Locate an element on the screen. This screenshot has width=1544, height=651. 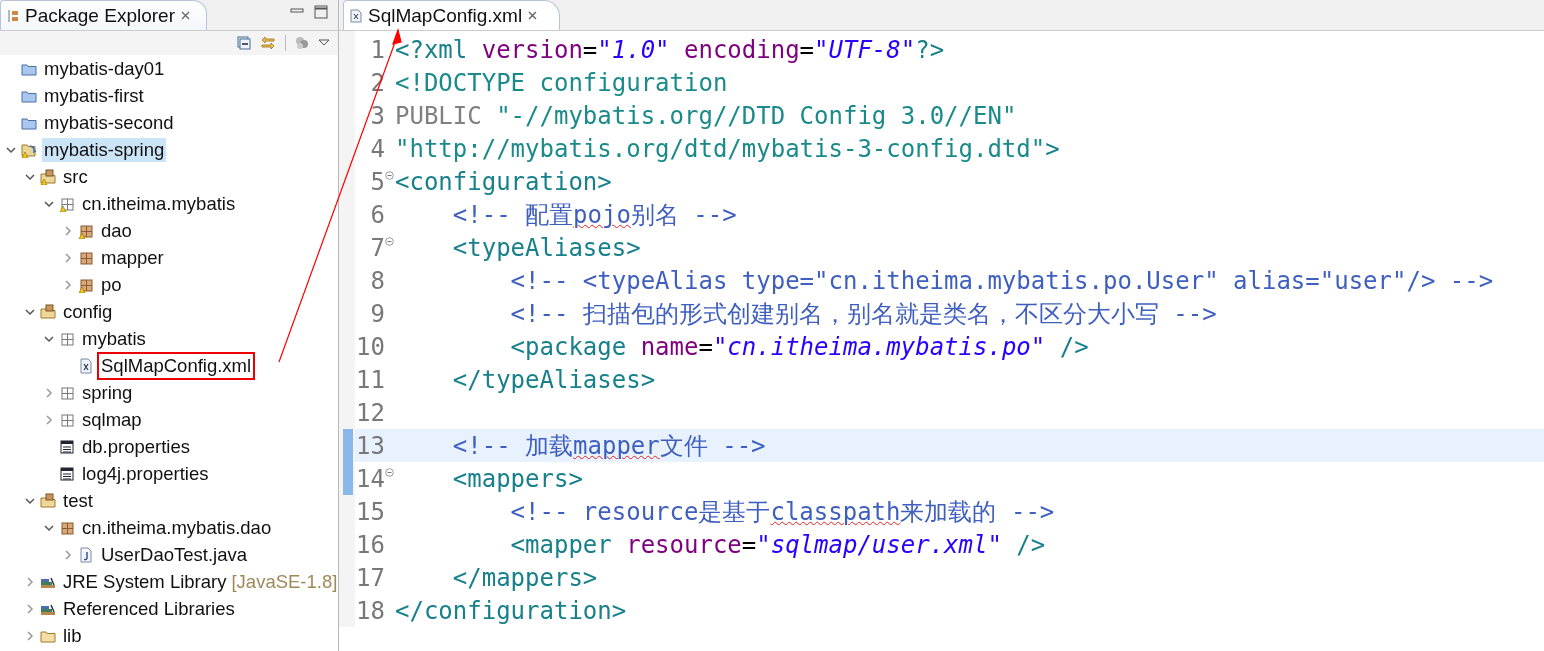
line-number: 18 is located at coordinates (370, 610).